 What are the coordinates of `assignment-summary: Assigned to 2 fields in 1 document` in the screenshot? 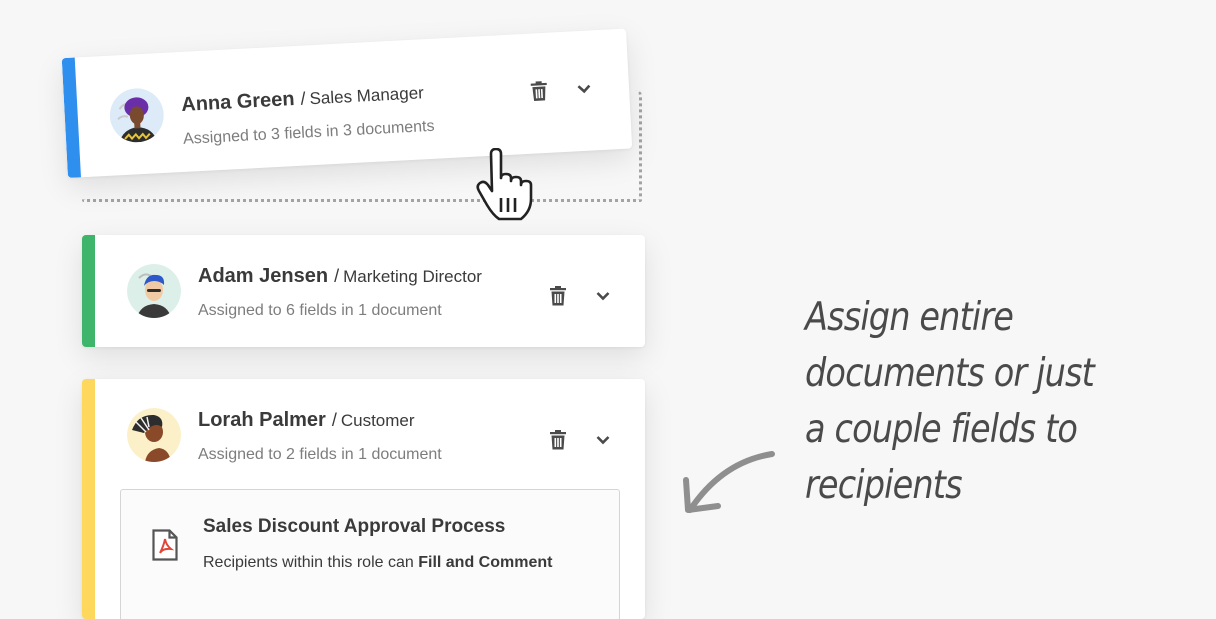 It's located at (320, 454).